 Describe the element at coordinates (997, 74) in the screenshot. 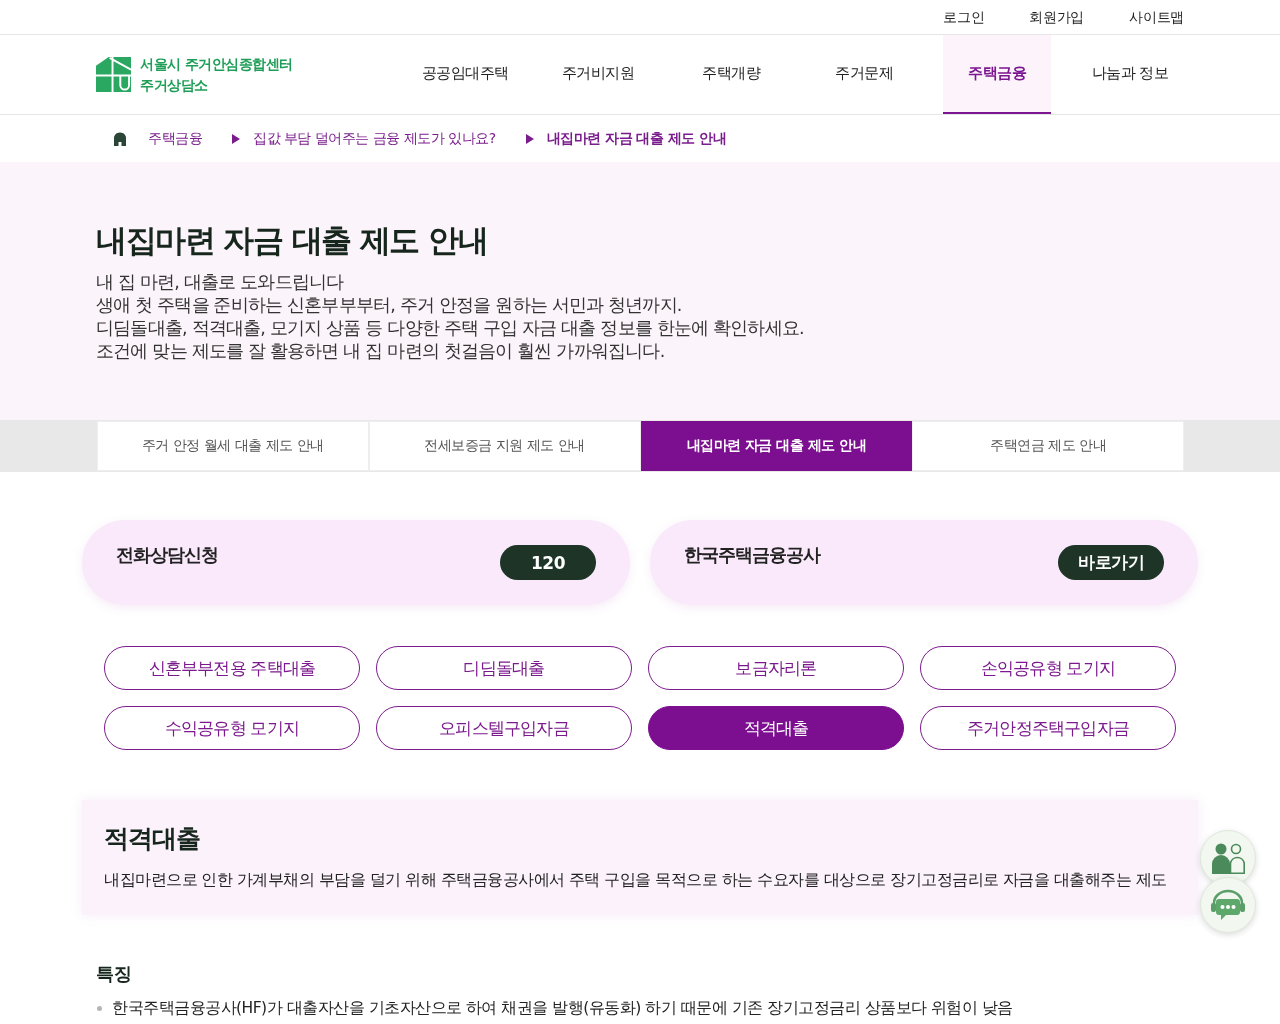

I see `nav-item: 주택금융` at that location.